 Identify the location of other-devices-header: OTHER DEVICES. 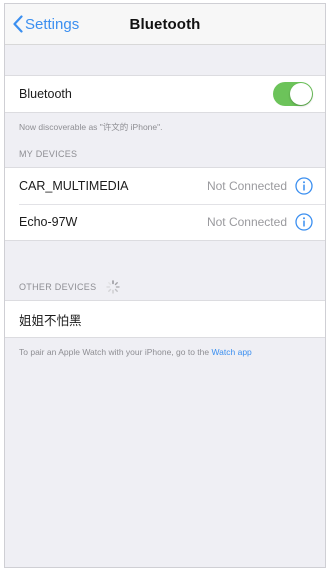
(70, 287).